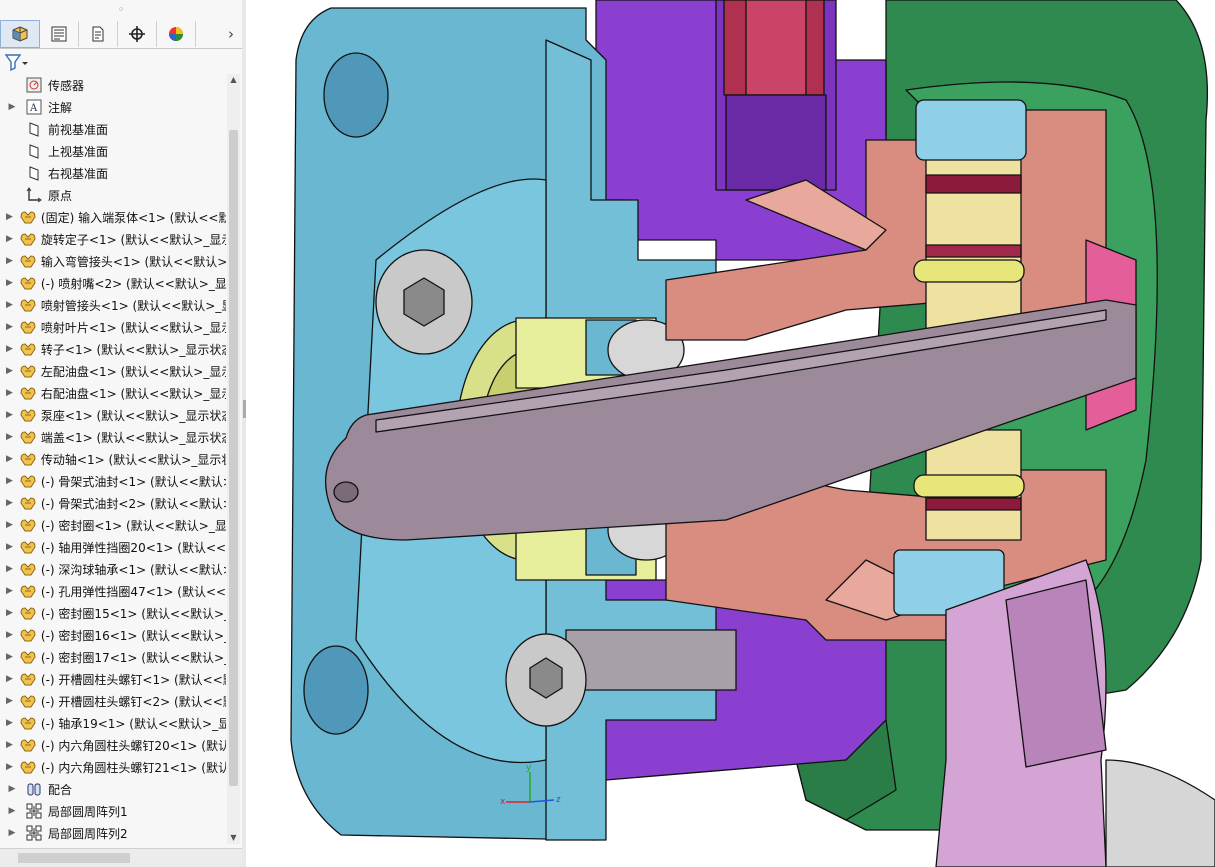  Describe the element at coordinates (98, 34) in the screenshot. I see `tab-configuration-manager` at that location.